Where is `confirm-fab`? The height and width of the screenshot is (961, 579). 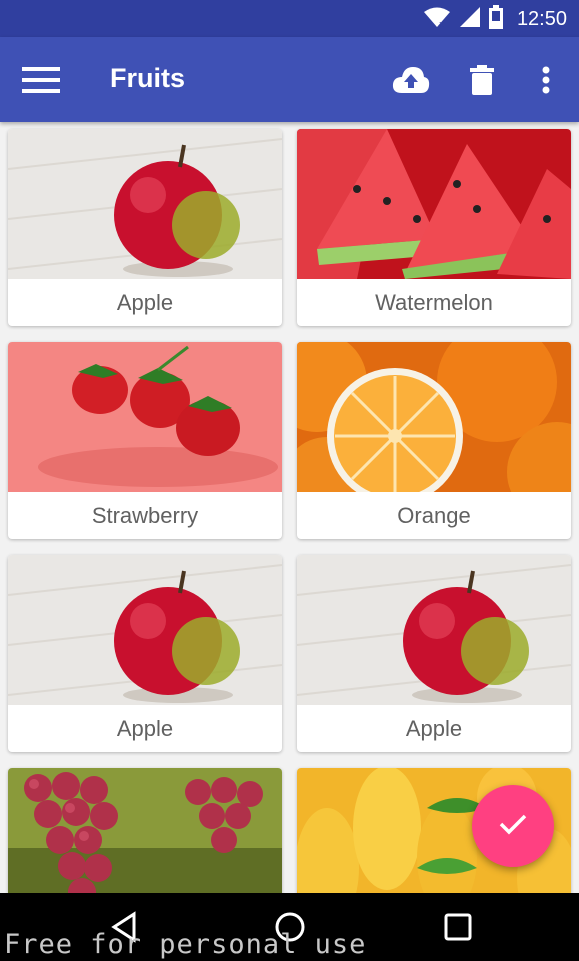
confirm-fab is located at coordinates (513, 826).